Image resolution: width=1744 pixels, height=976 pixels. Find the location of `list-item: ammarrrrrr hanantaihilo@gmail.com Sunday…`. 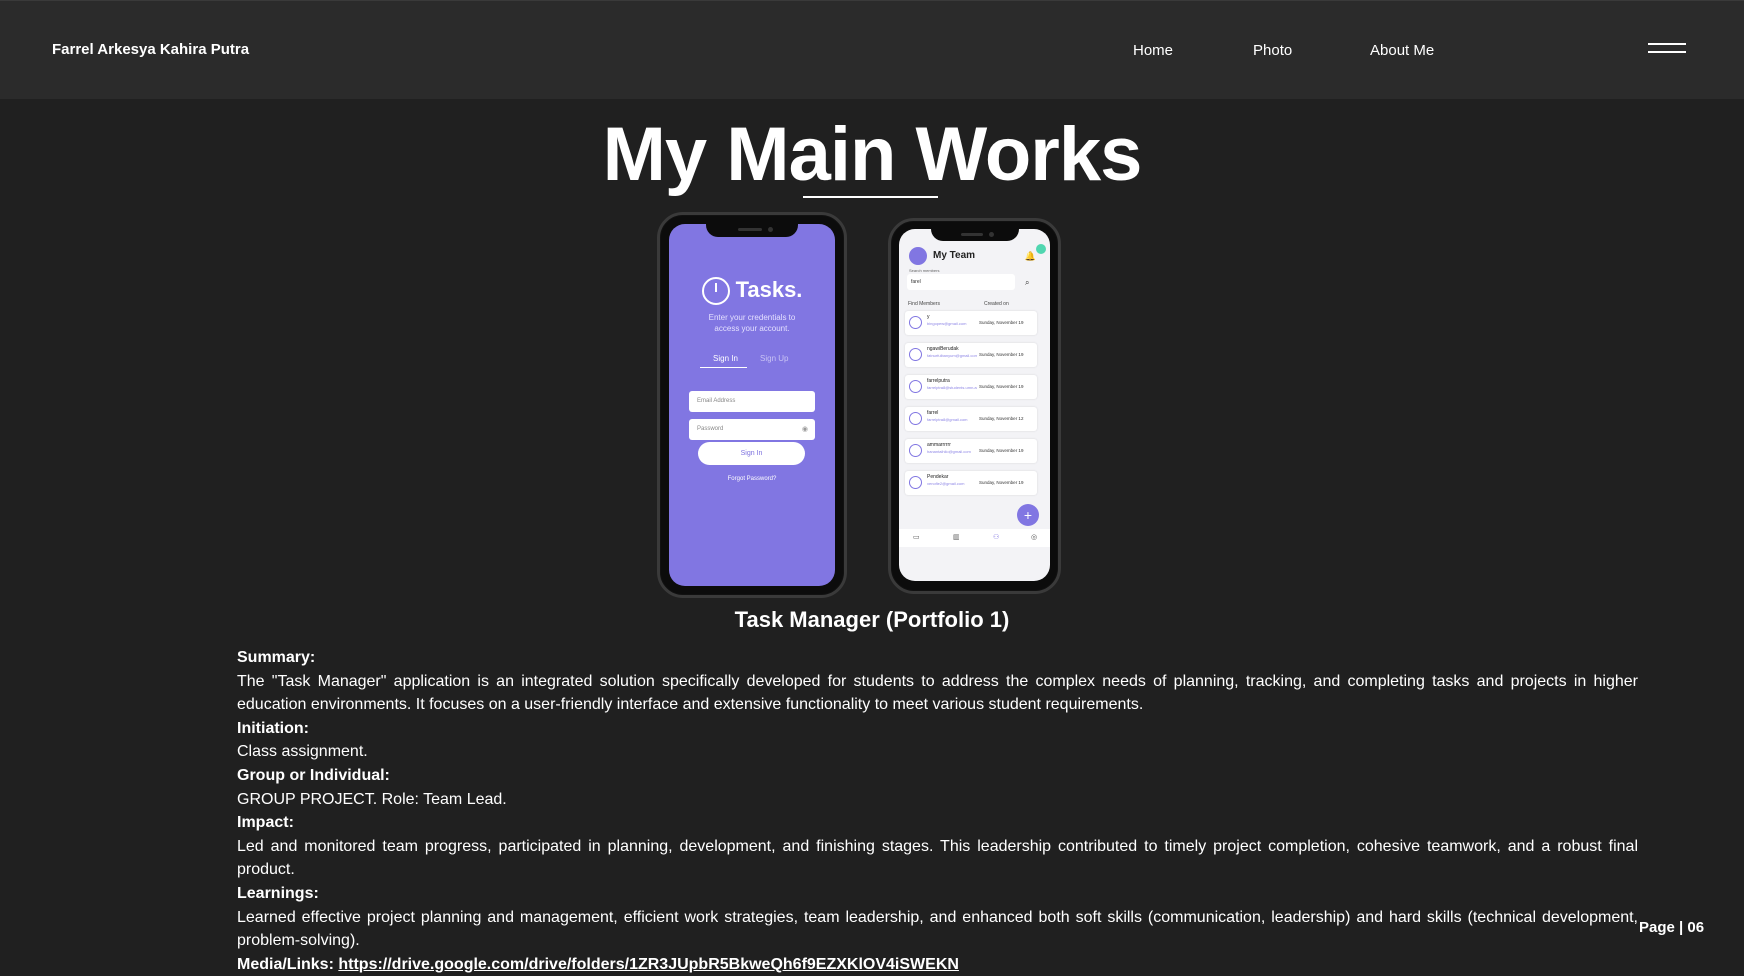

list-item: ammarrrrrr hanantaihilo@gmail.com Sunday… is located at coordinates (971, 451).